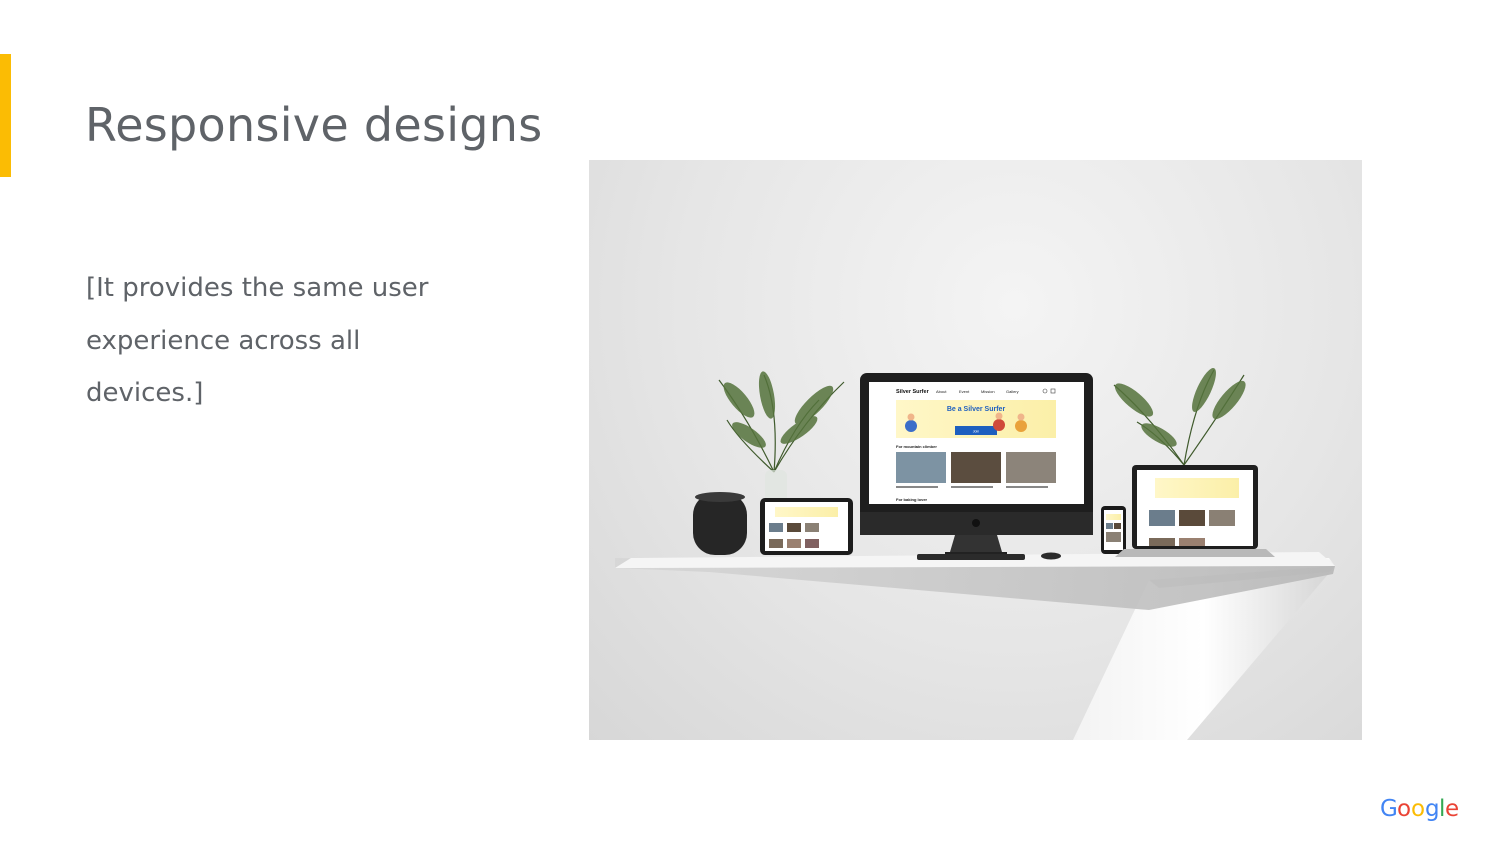 This screenshot has height=844, width=1500. I want to click on nav-item-about: About, so click(941, 391).